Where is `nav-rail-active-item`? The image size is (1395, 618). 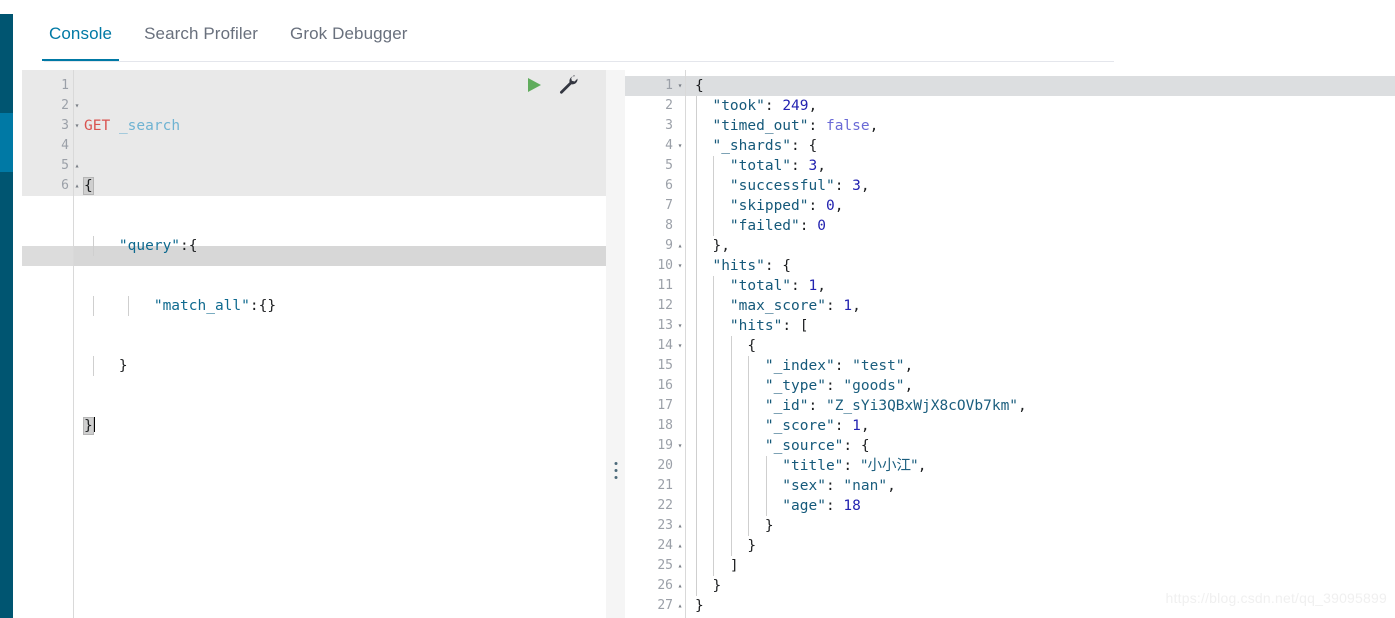
nav-rail-active-item is located at coordinates (6, 142).